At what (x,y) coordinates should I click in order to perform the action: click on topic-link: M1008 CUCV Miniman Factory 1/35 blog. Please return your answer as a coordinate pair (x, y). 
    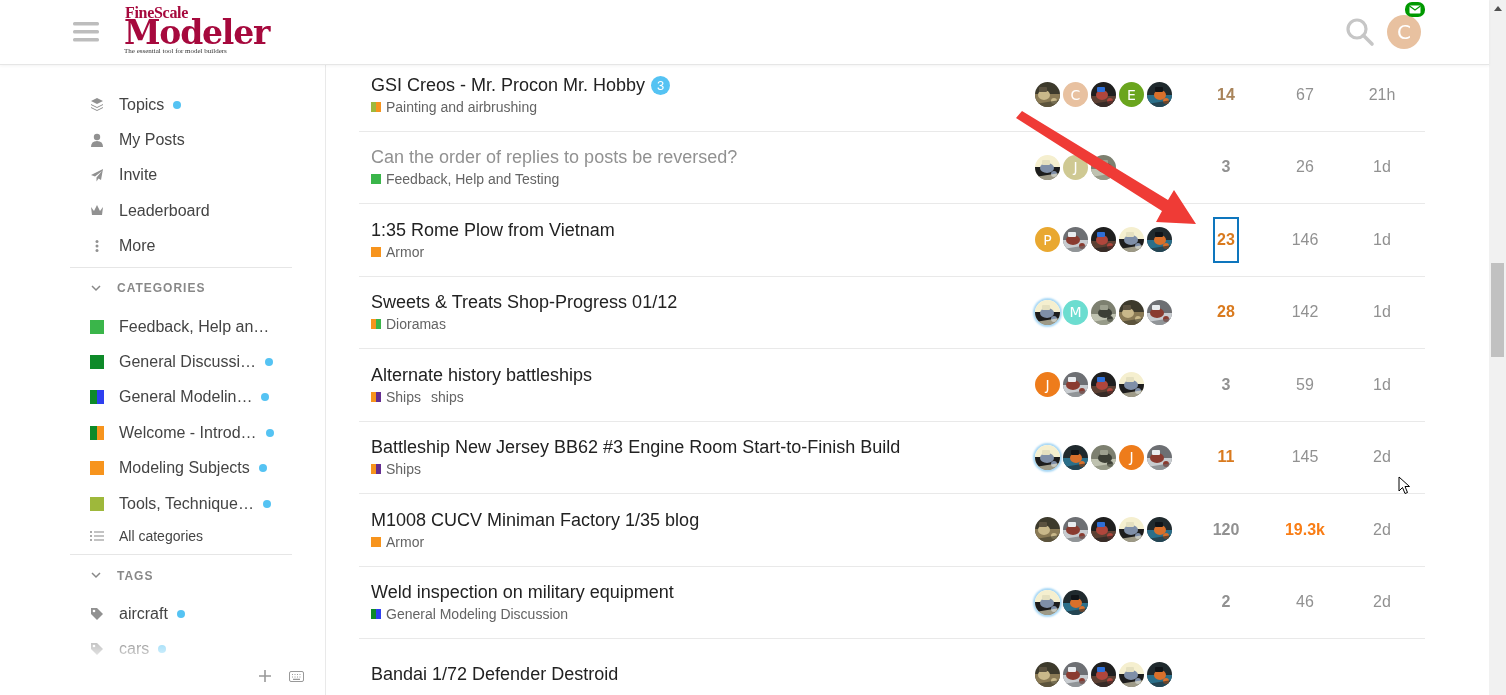
    Looking at the image, I should click on (535, 520).